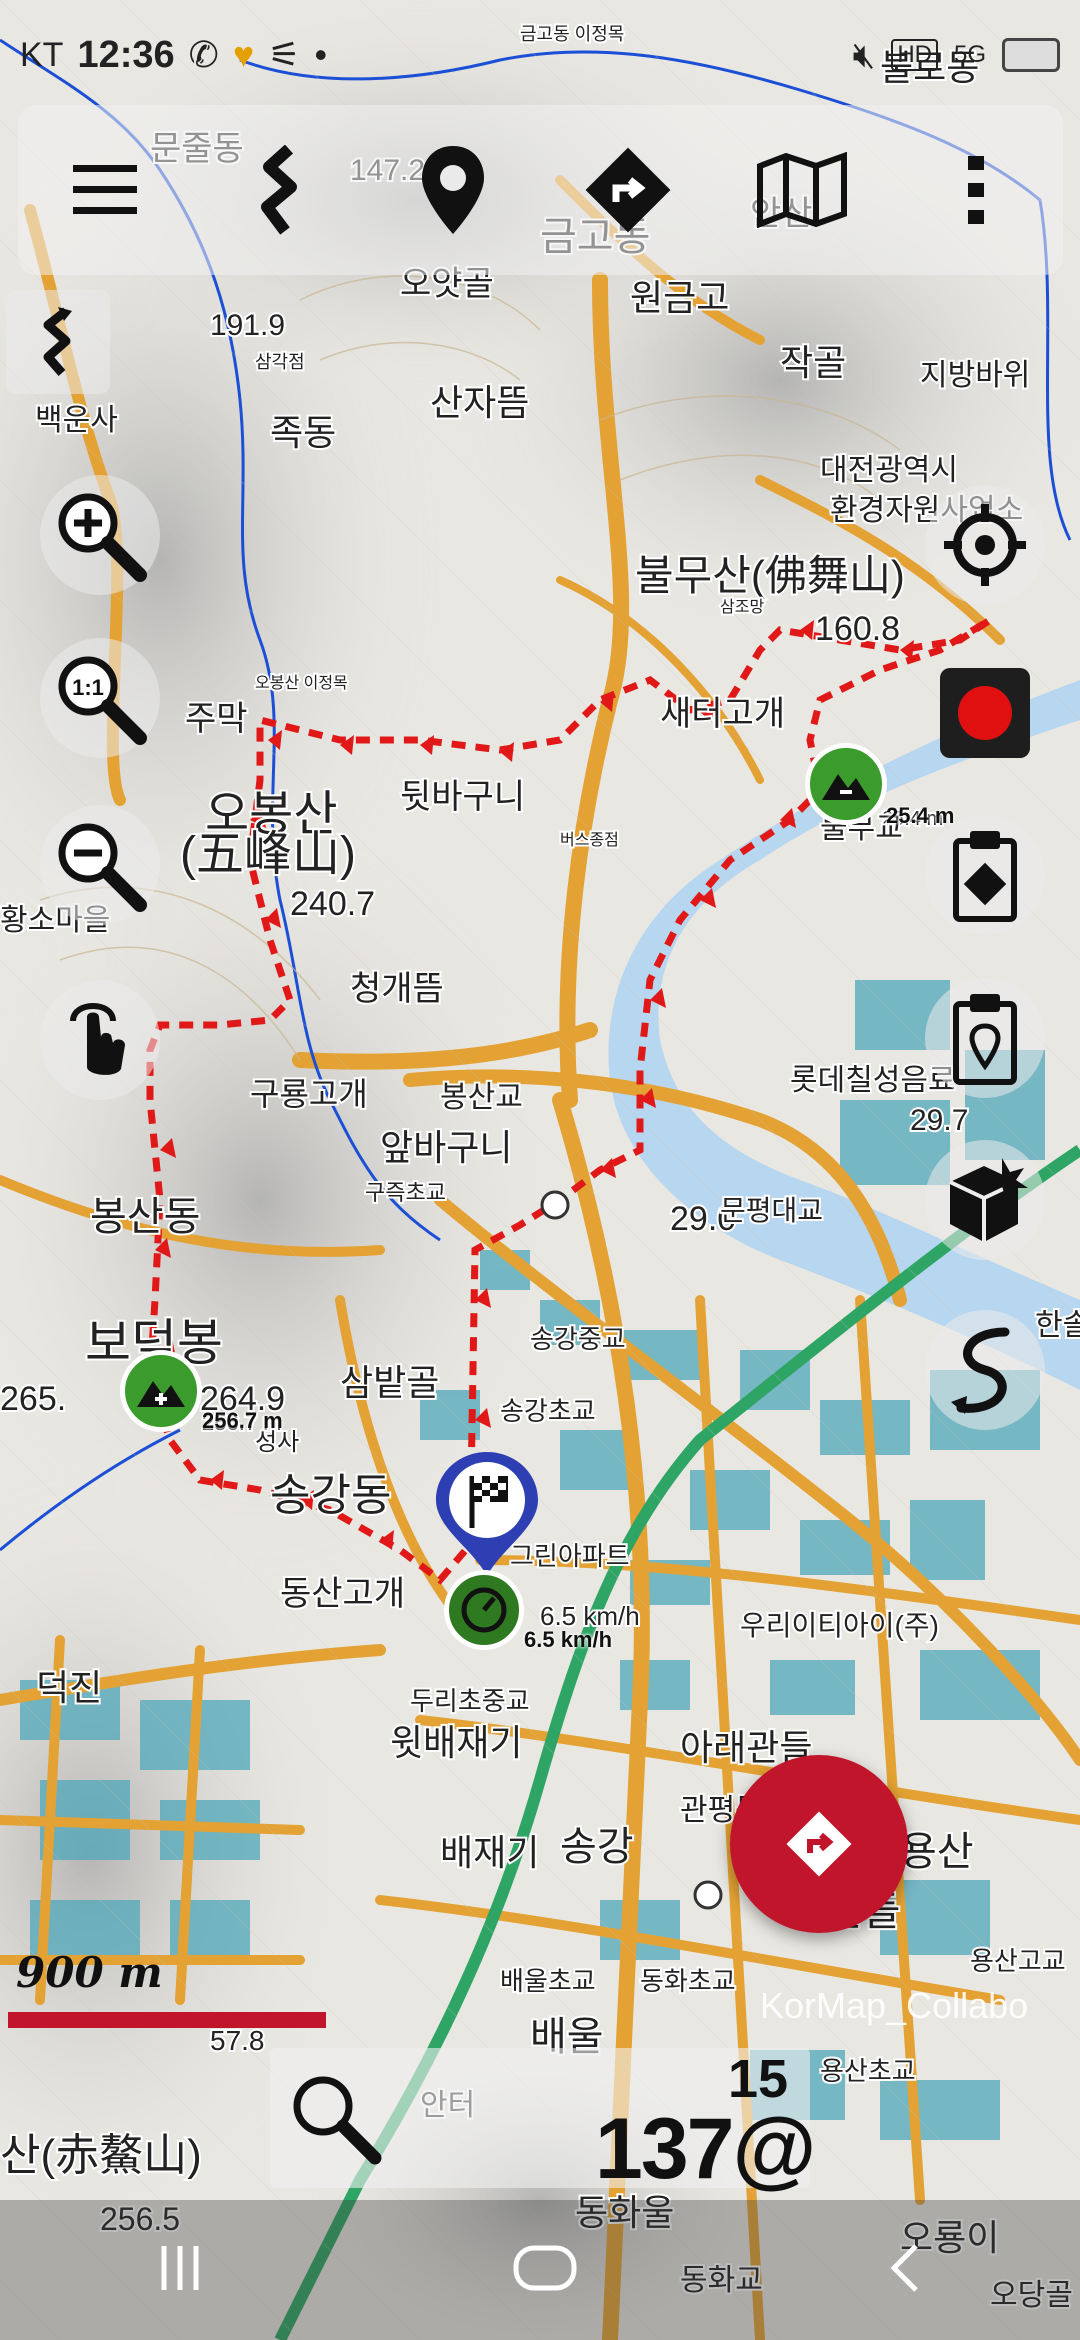  I want to click on target-button, so click(985, 545).